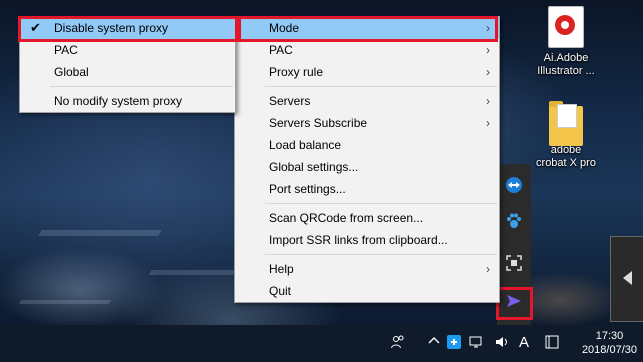 This screenshot has height=362, width=643. Describe the element at coordinates (128, 29) in the screenshot. I see `annotation-highlight-disable-proxy` at that location.